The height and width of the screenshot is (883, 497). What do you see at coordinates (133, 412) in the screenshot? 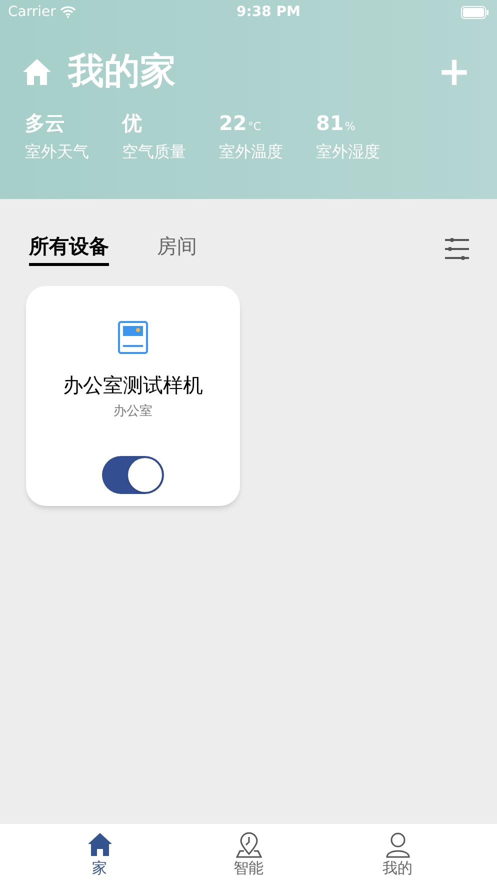
I see `device-room: 办公室` at bounding box center [133, 412].